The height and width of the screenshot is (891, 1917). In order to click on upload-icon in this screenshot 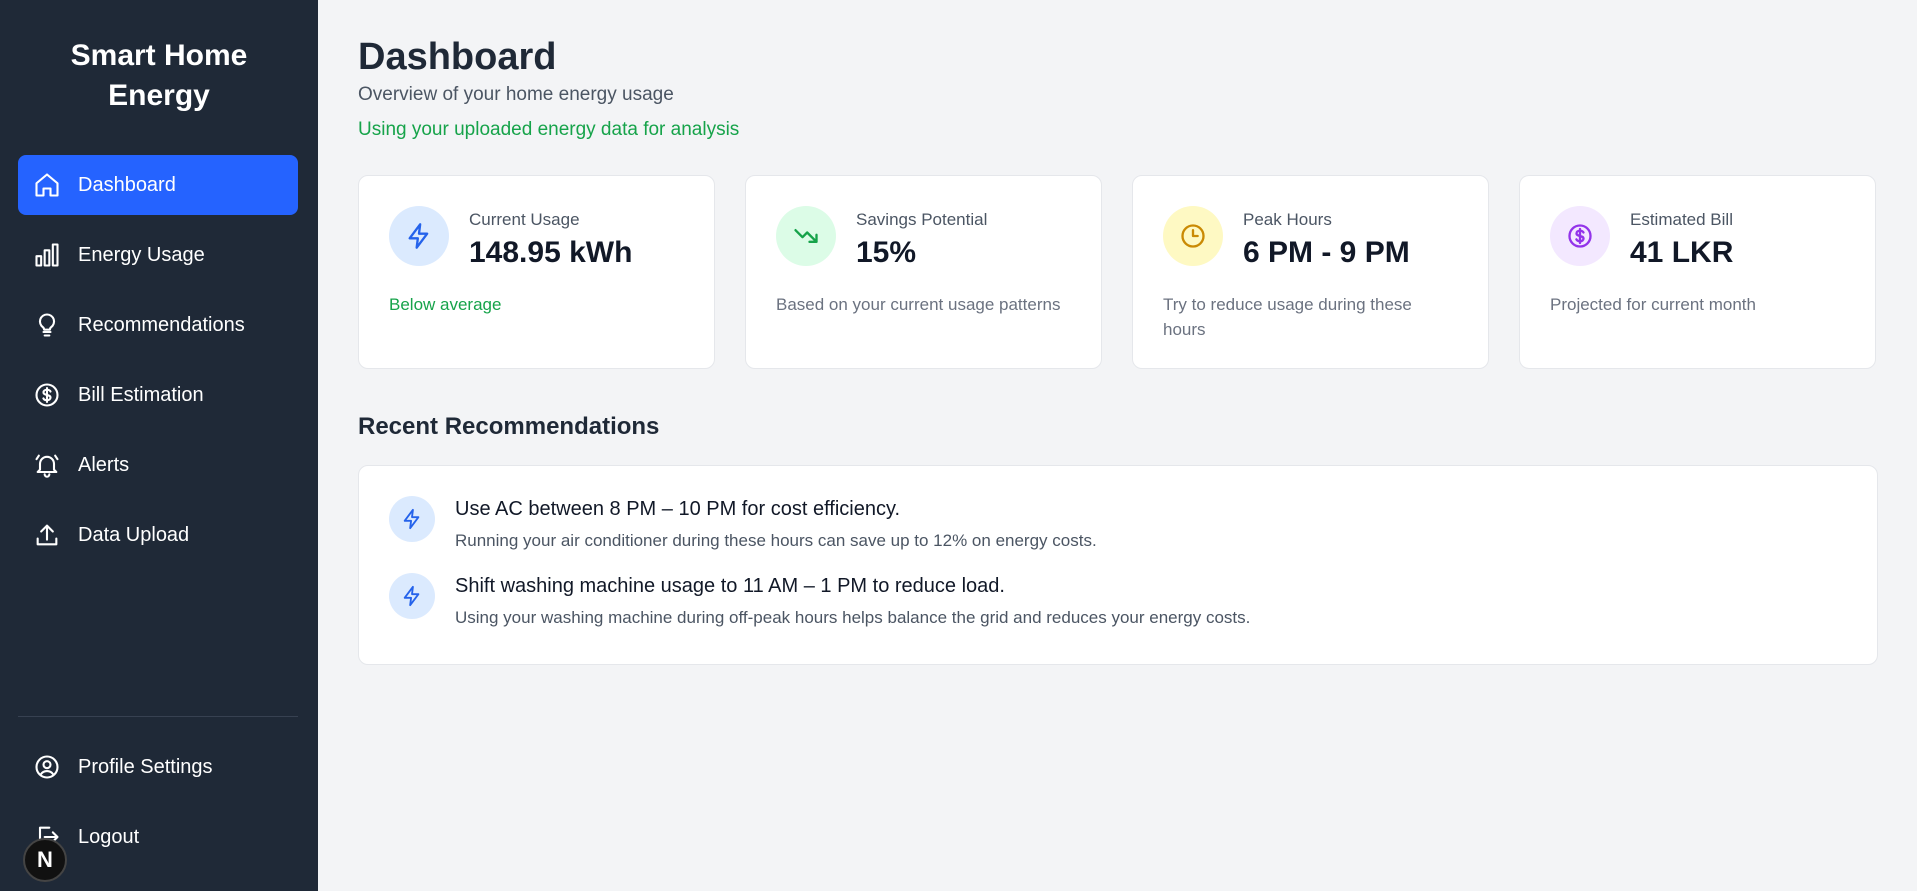, I will do `click(47, 535)`.